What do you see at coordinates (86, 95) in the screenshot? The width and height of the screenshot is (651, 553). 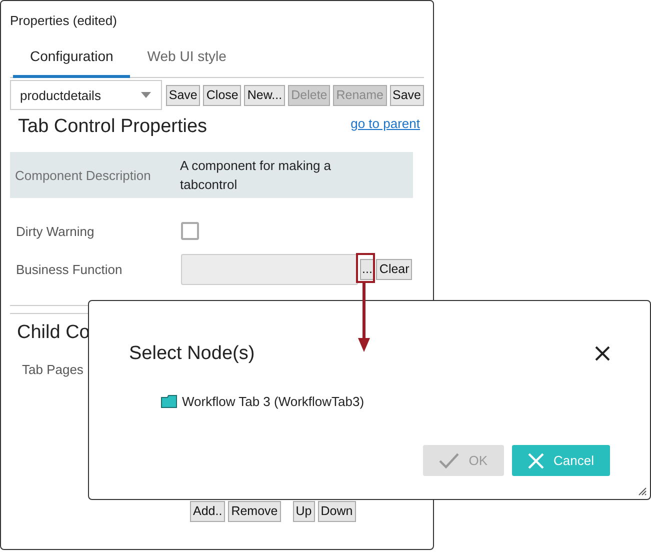 I see `page-select: productdetails` at bounding box center [86, 95].